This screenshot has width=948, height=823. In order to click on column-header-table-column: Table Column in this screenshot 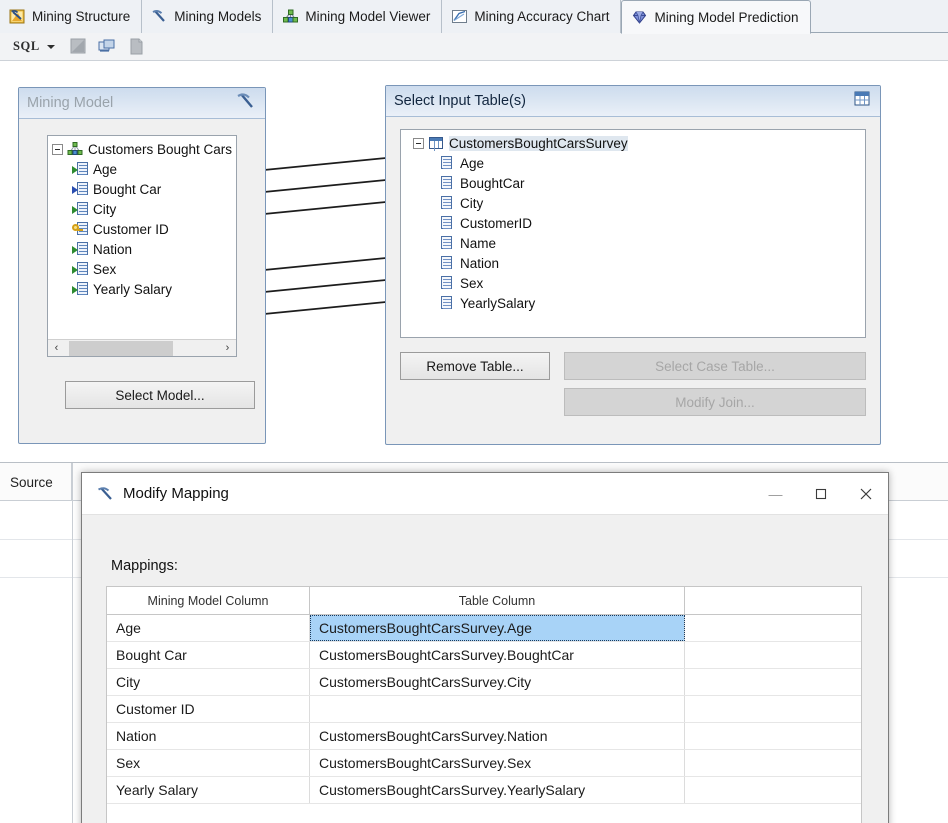, I will do `click(497, 600)`.